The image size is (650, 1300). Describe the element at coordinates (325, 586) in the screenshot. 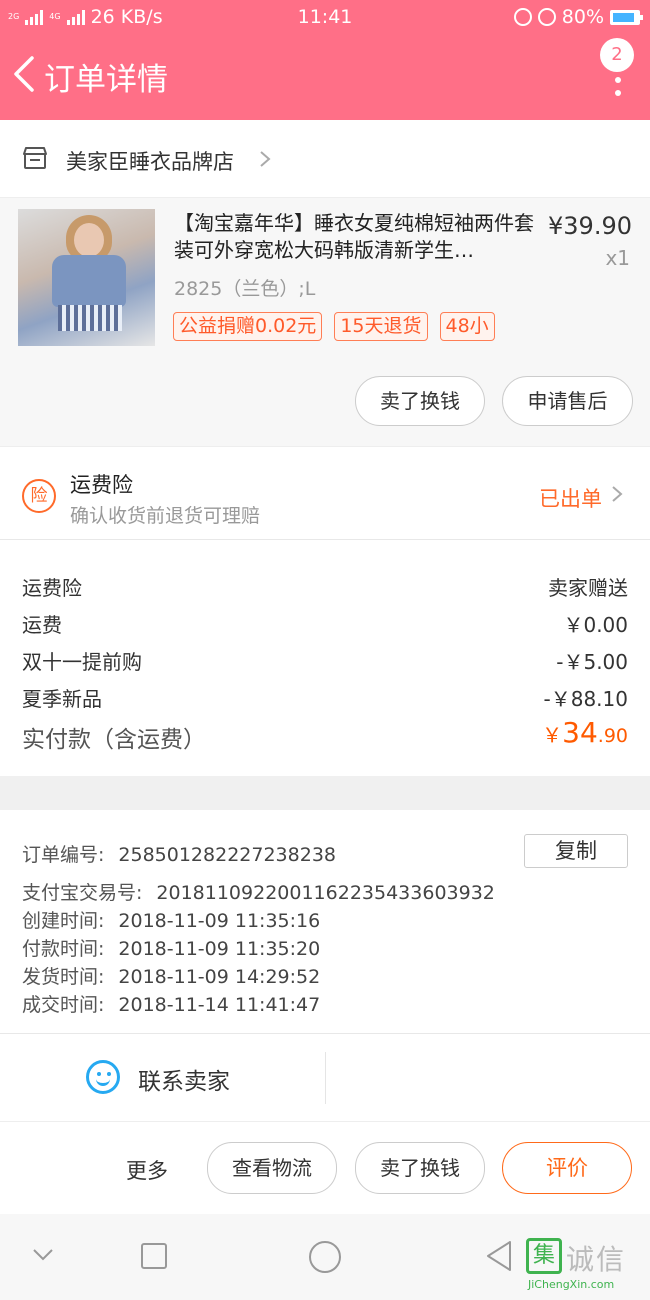

I see `fee-row: 运费险 卖家赠送` at that location.